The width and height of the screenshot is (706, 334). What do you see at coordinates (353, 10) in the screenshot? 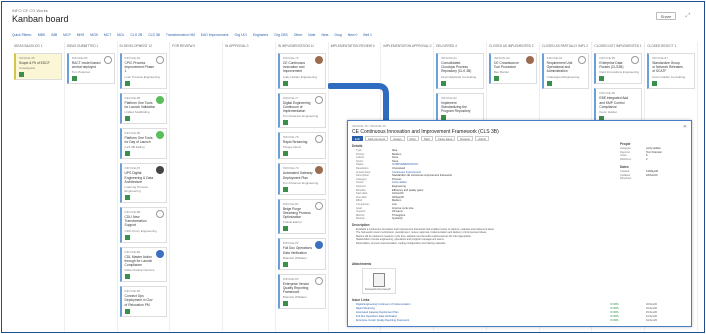
I see `breadcrumb: INFO CE CO Works` at bounding box center [353, 10].